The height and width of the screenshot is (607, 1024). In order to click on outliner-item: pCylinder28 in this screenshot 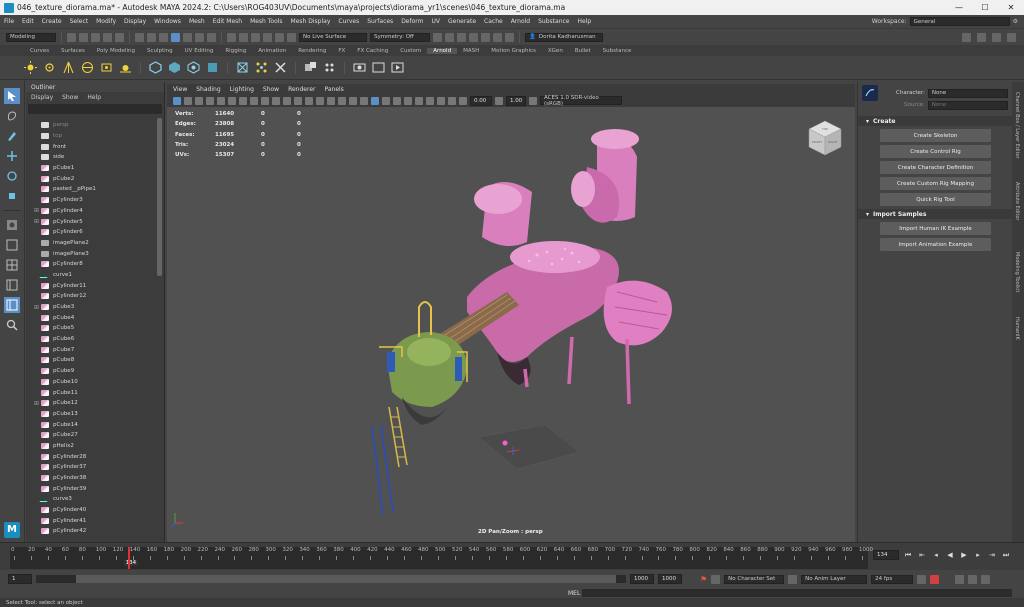, I will do `click(92, 456)`.